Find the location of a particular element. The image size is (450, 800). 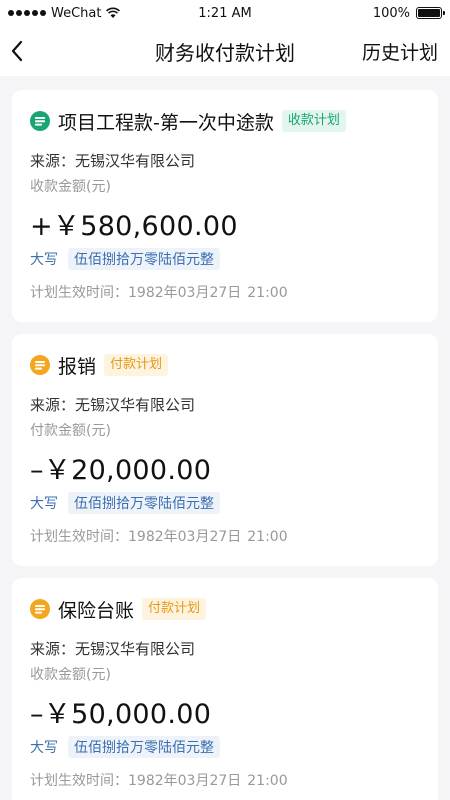

card-title: 项目工程款-第一次中途款 is located at coordinates (166, 122).